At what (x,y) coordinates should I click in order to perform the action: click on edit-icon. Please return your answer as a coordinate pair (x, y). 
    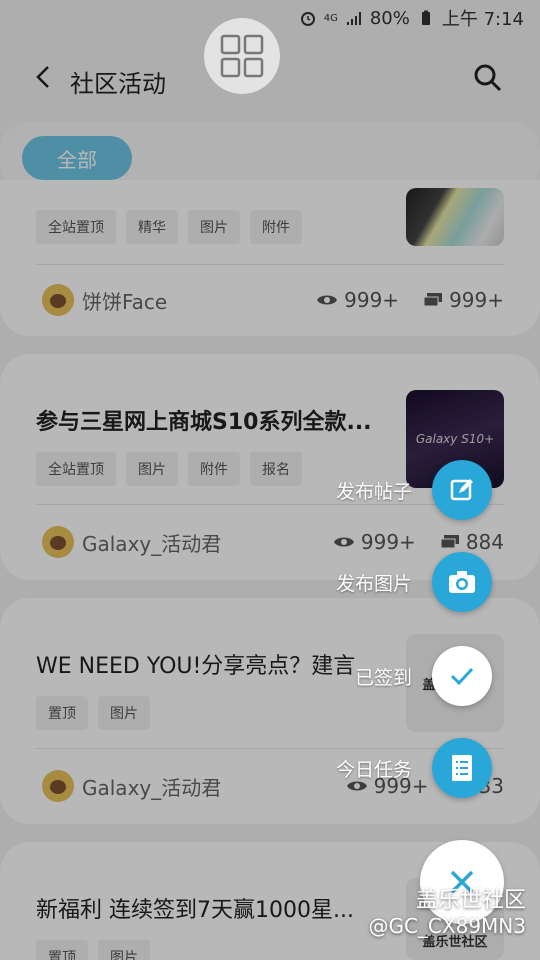
    Looking at the image, I should click on (461, 490).